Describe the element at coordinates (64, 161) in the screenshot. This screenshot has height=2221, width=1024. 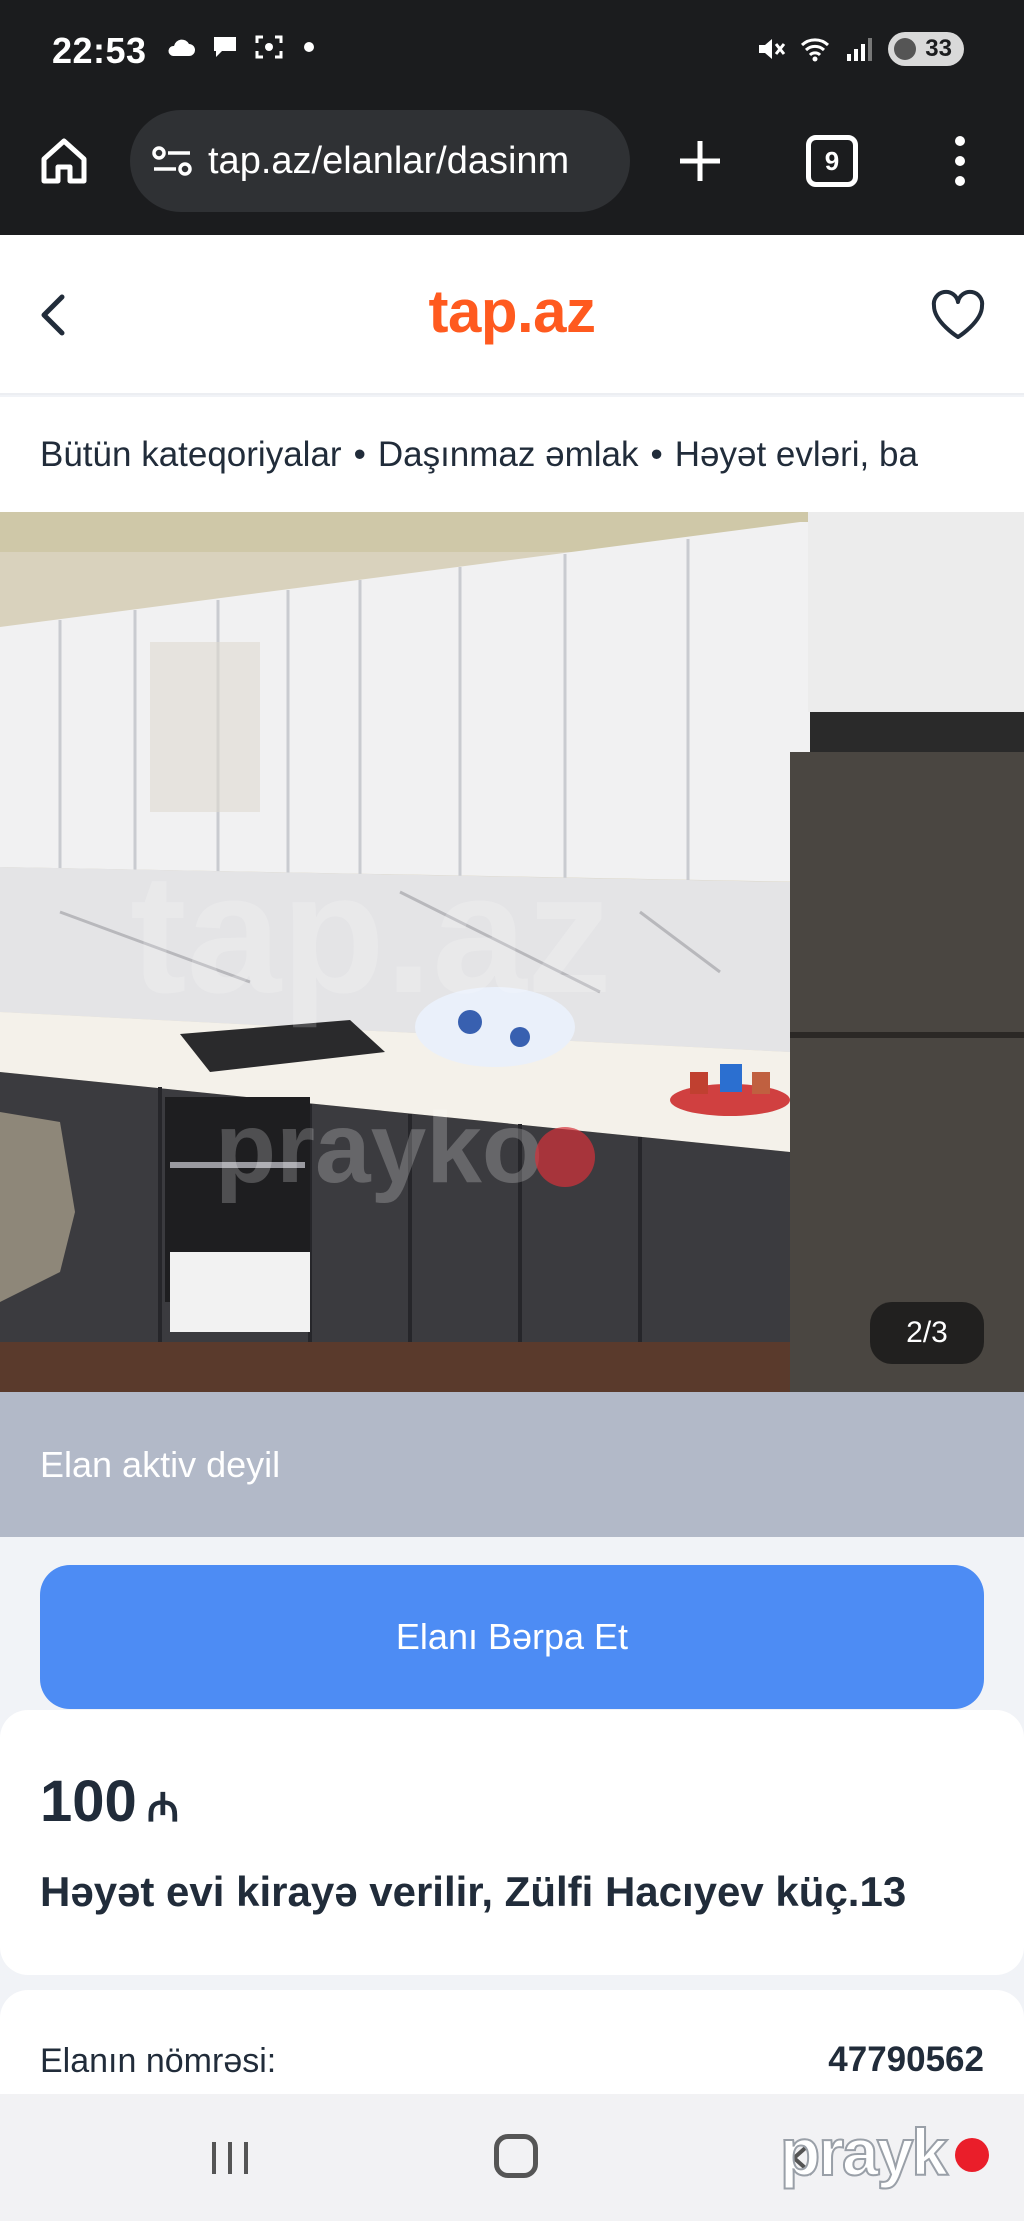
I see `home-icon` at that location.